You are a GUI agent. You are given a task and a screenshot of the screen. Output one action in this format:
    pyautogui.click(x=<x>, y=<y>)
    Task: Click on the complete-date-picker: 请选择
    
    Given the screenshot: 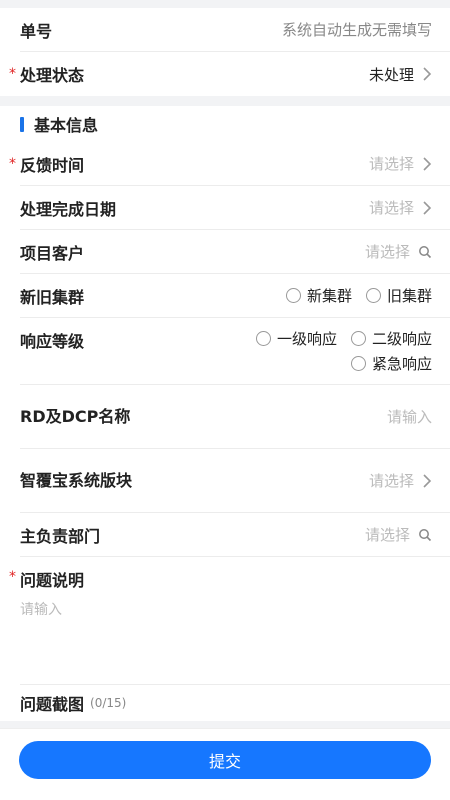 What is the action you would take?
    pyautogui.click(x=400, y=207)
    